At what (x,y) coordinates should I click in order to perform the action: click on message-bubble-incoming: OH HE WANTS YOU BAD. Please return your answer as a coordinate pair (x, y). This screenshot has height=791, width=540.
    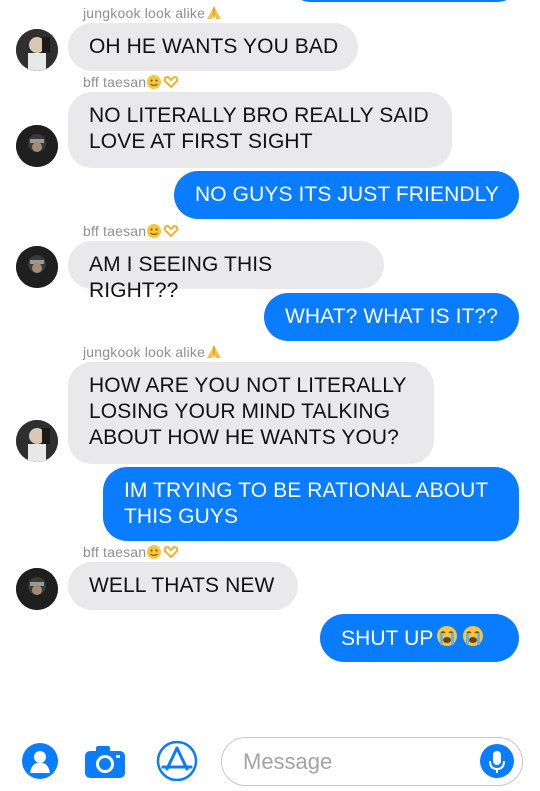
    Looking at the image, I should click on (213, 47).